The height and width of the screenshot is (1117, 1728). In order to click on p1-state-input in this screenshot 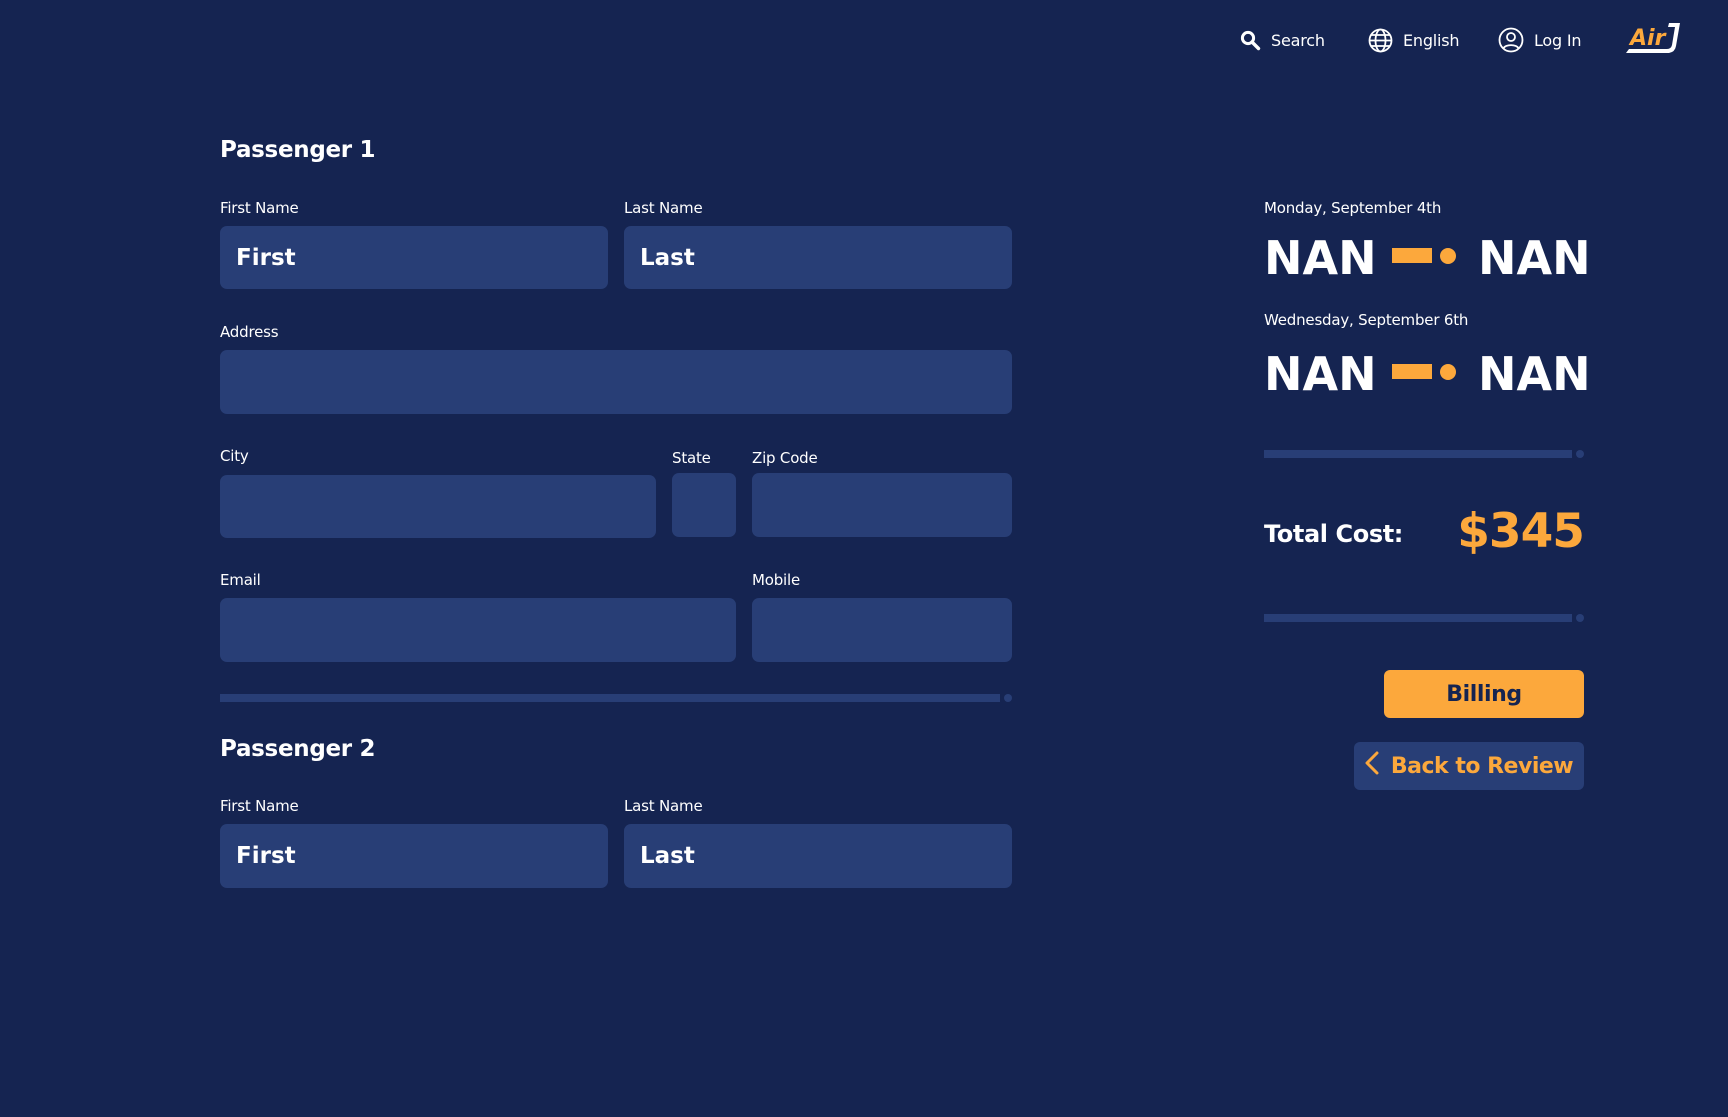, I will do `click(704, 505)`.